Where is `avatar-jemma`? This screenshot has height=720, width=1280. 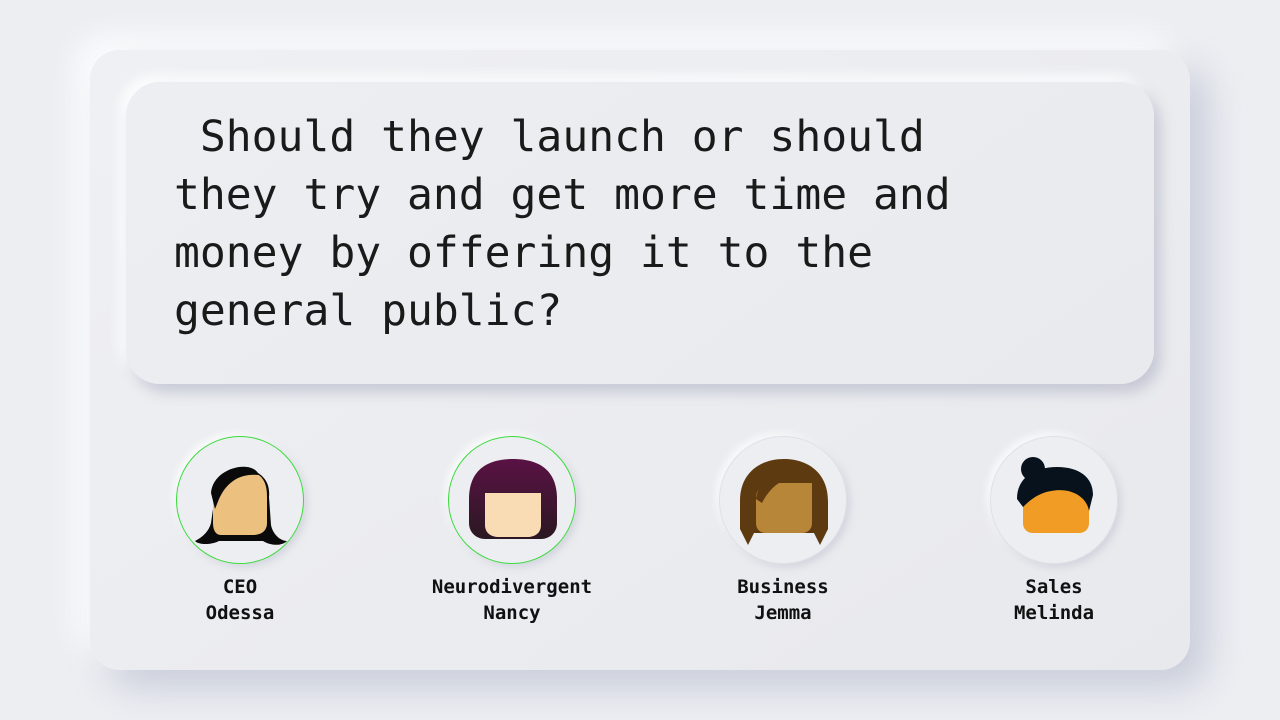 avatar-jemma is located at coordinates (783, 500).